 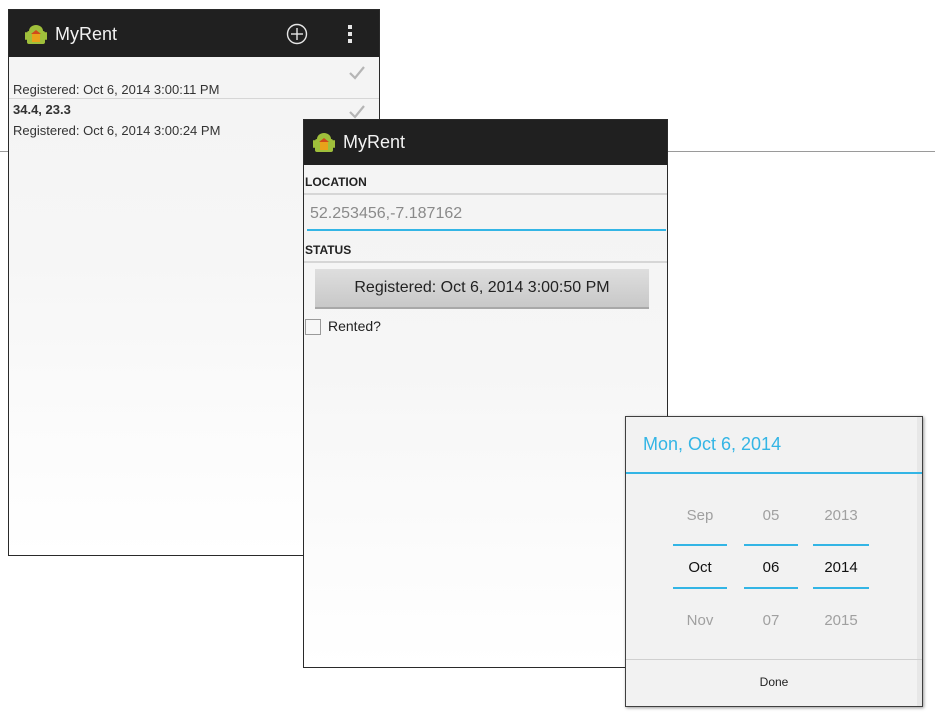 I want to click on date-picker-header: Mon, Oct 6, 2014, so click(x=774, y=445).